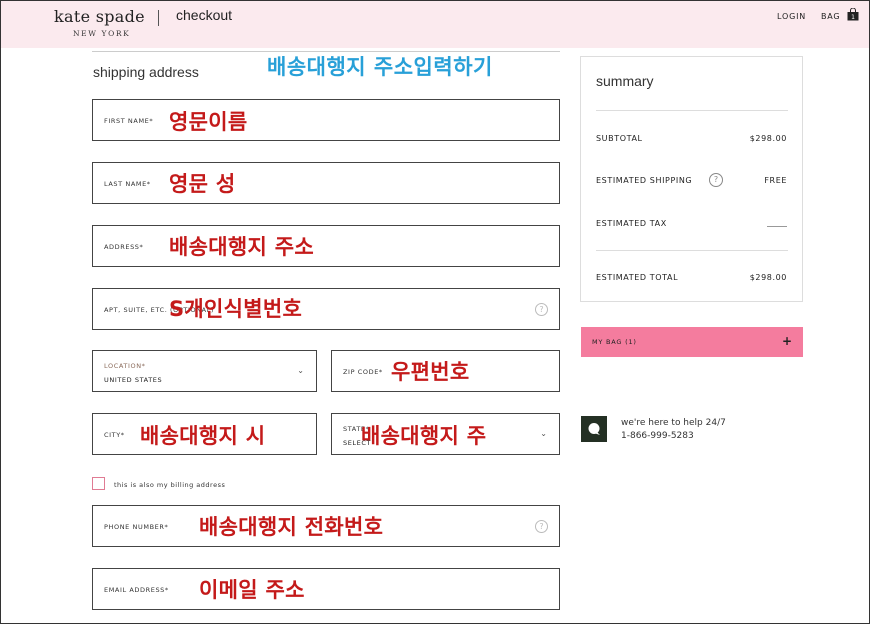  Describe the element at coordinates (380, 67) in the screenshot. I see `shipping-annotation: 배송대행지 주소입력하기` at that location.